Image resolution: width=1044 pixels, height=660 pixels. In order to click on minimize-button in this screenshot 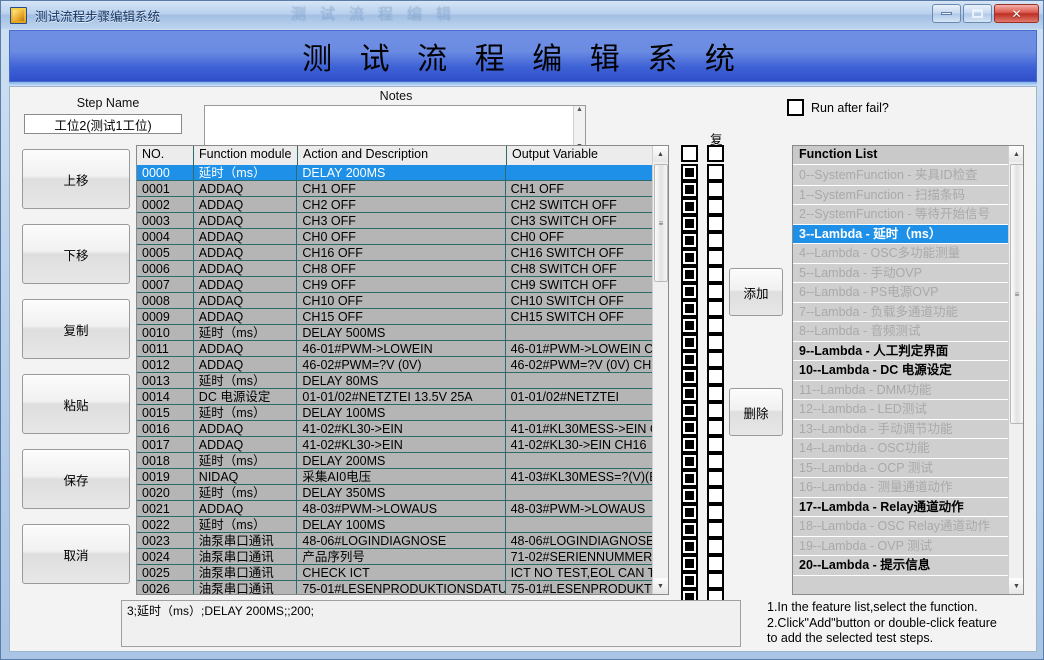, I will do `click(946, 13)`.